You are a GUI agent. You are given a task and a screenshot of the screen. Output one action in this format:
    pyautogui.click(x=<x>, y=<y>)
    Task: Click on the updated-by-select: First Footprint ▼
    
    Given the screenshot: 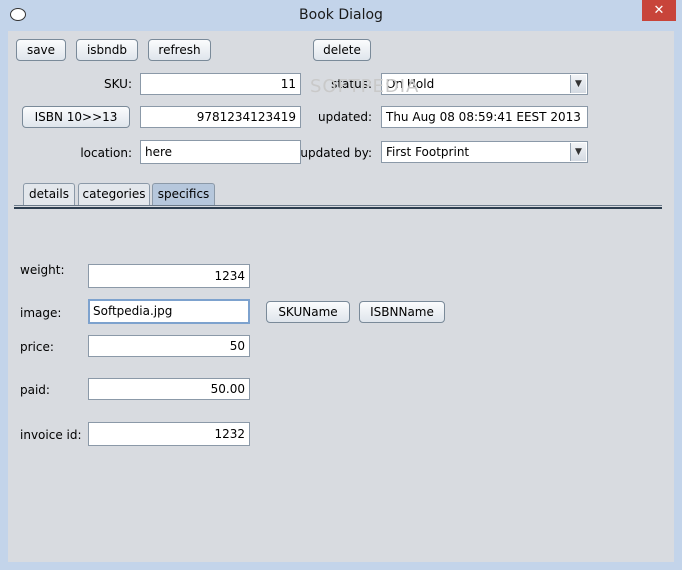 What is the action you would take?
    pyautogui.click(x=484, y=152)
    